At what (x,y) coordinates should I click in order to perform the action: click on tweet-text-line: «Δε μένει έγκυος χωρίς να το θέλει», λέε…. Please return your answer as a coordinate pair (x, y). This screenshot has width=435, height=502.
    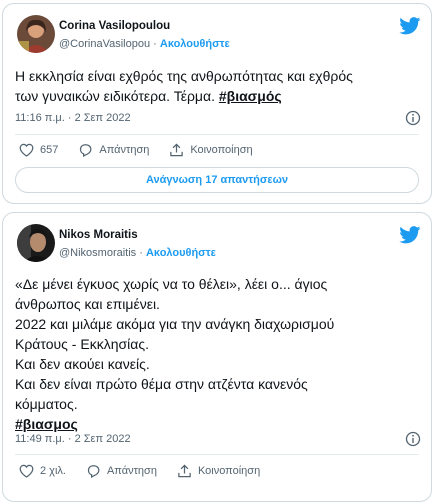
    Looking at the image, I should click on (171, 284).